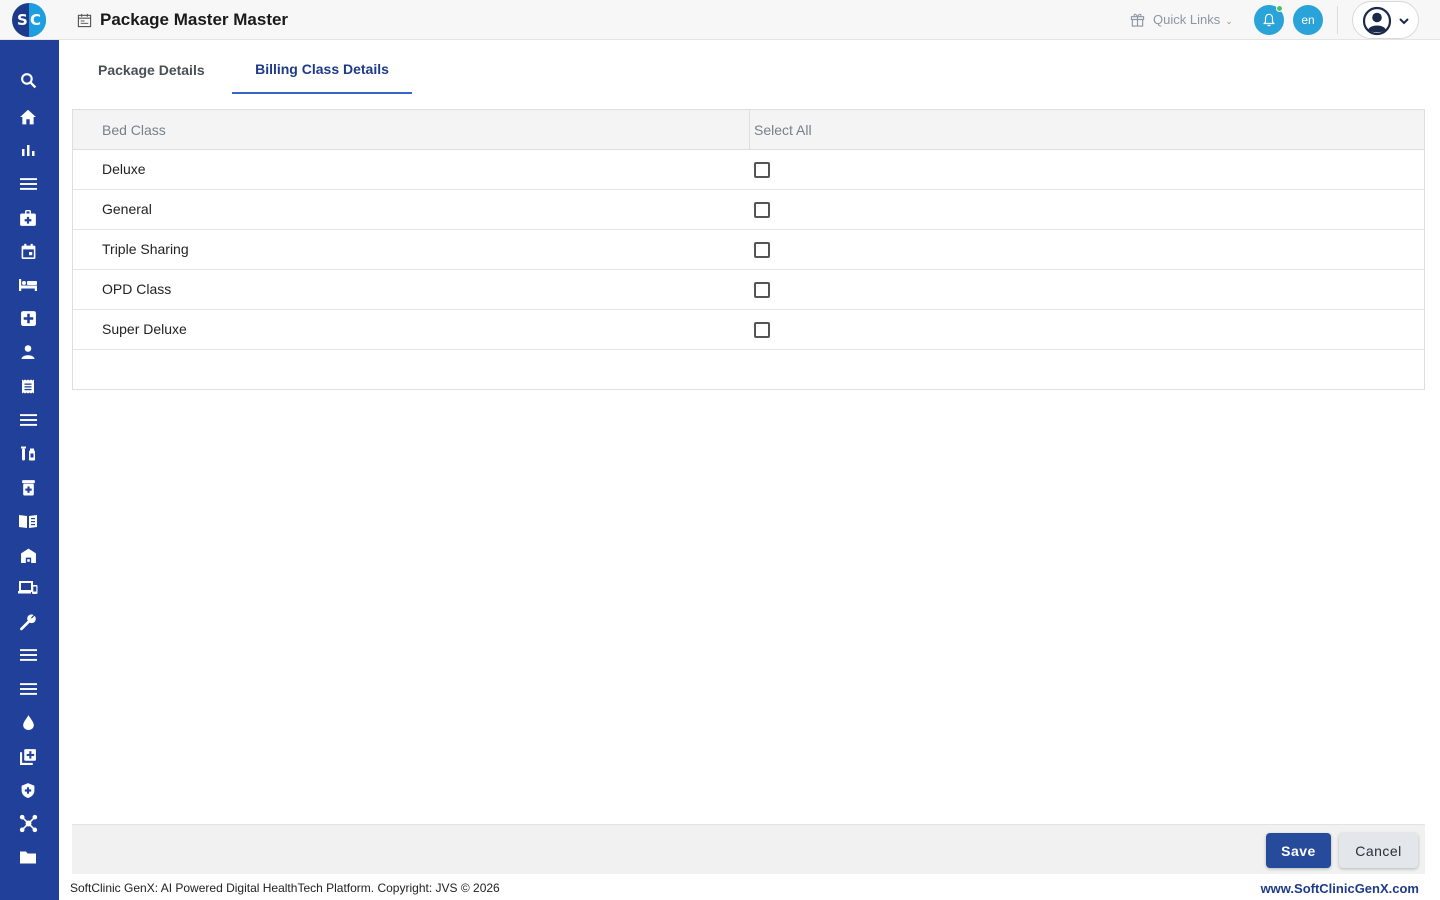 The image size is (1440, 900). I want to click on profile-menu-button, so click(1385, 20).